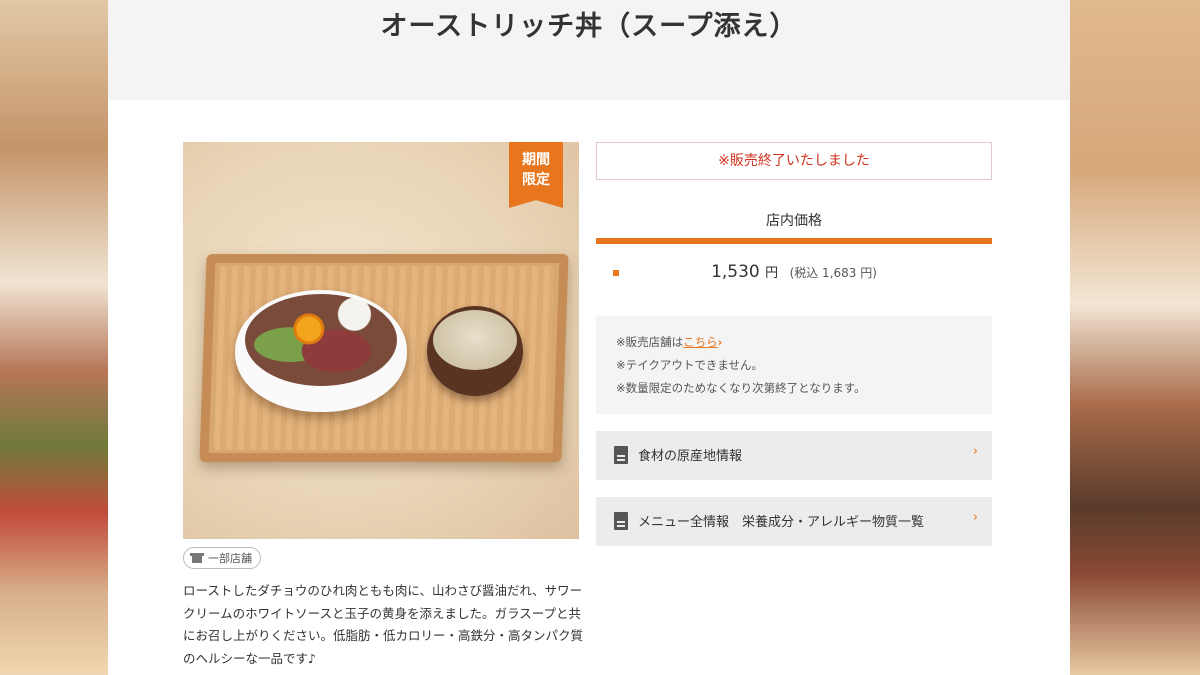  I want to click on background-right, so click(1135, 337).